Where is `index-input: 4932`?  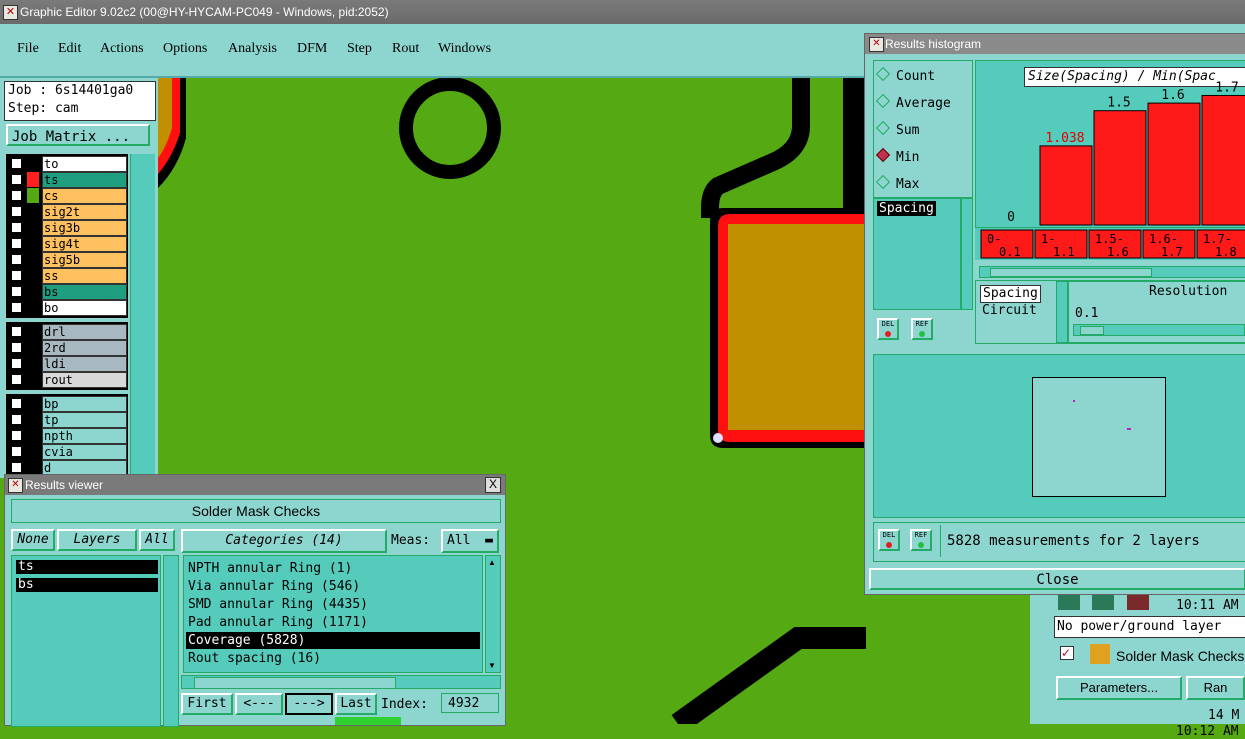
index-input: 4932 is located at coordinates (470, 703).